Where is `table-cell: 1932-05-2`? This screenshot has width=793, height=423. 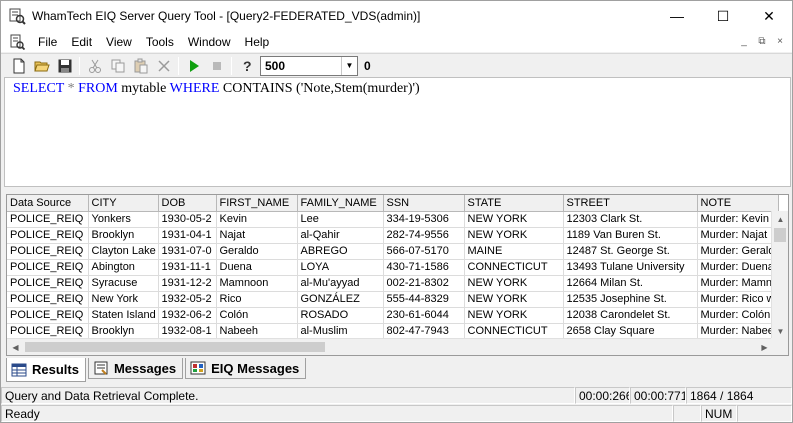
table-cell: 1932-05-2 is located at coordinates (187, 299).